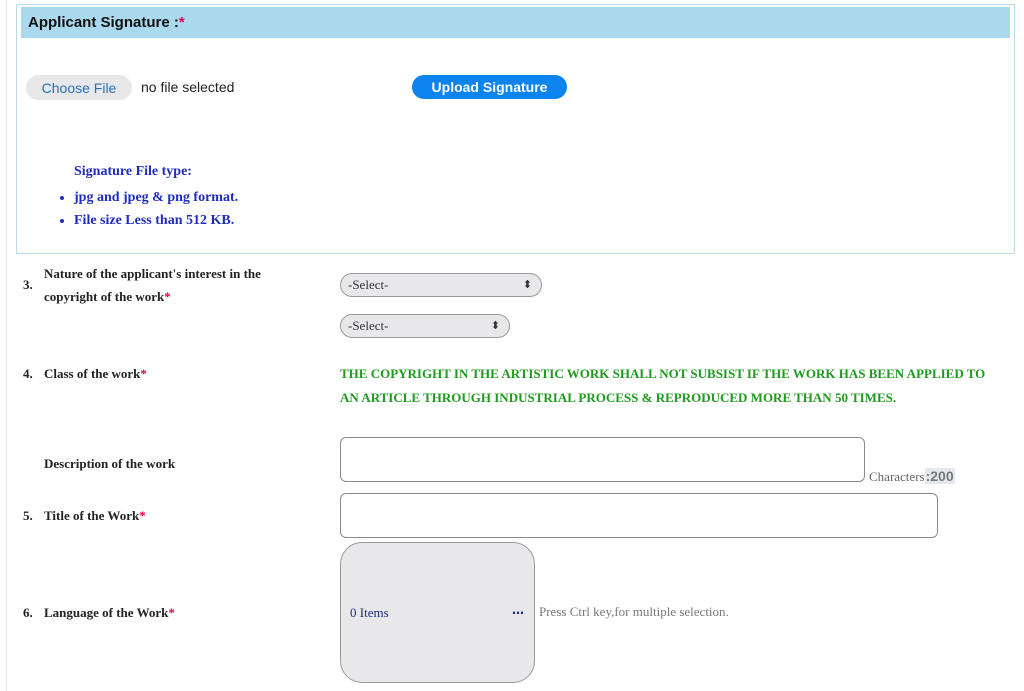  What do you see at coordinates (912, 476) in the screenshot?
I see `description-char-counter: Characters:200` at bounding box center [912, 476].